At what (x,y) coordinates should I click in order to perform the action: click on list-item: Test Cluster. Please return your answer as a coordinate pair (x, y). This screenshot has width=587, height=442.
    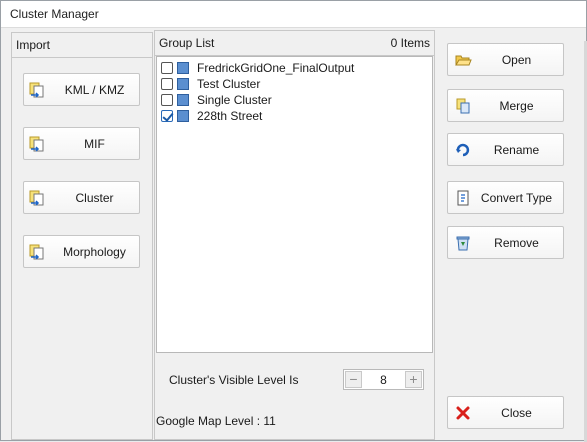
    Looking at the image, I should click on (295, 84).